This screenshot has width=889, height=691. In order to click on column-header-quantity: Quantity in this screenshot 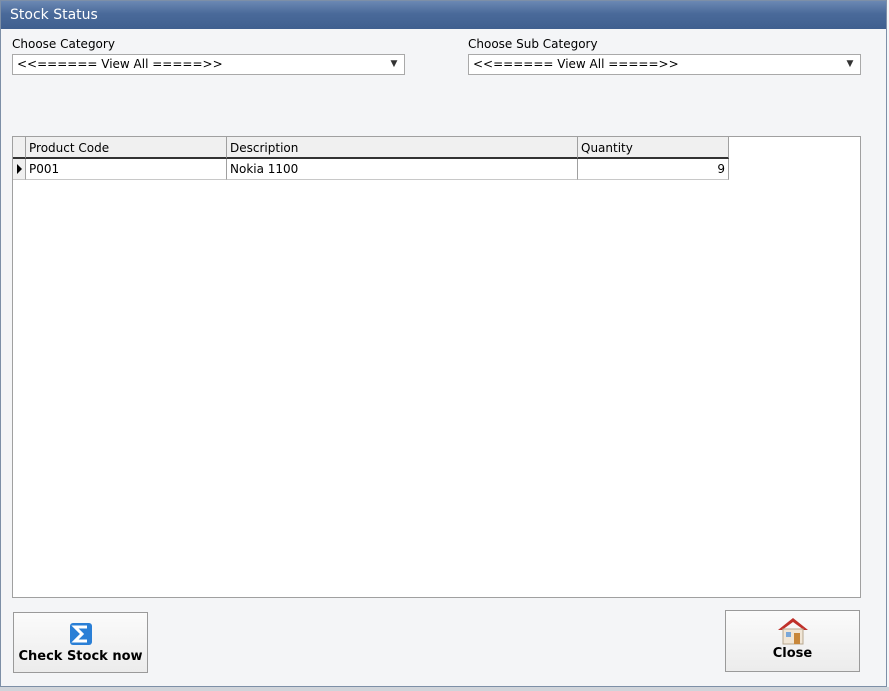, I will do `click(653, 148)`.